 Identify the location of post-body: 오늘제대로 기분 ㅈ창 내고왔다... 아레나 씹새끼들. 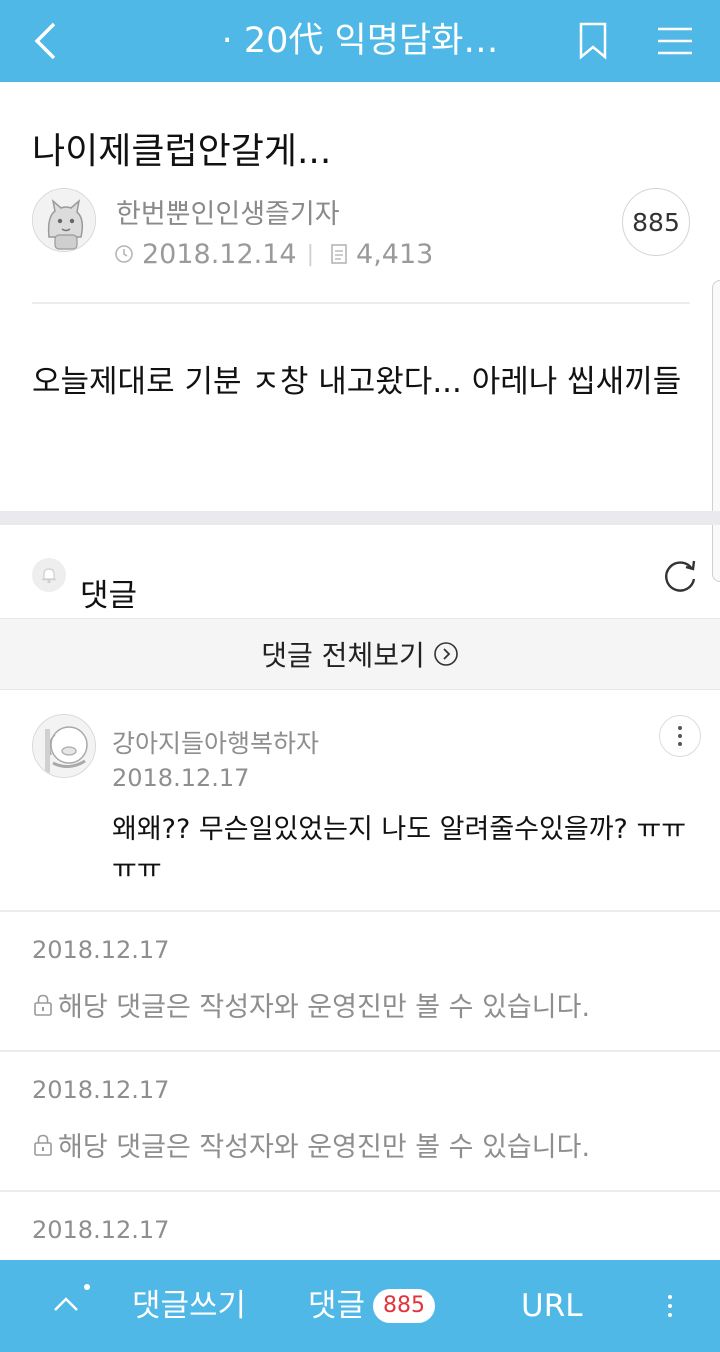
(357, 382).